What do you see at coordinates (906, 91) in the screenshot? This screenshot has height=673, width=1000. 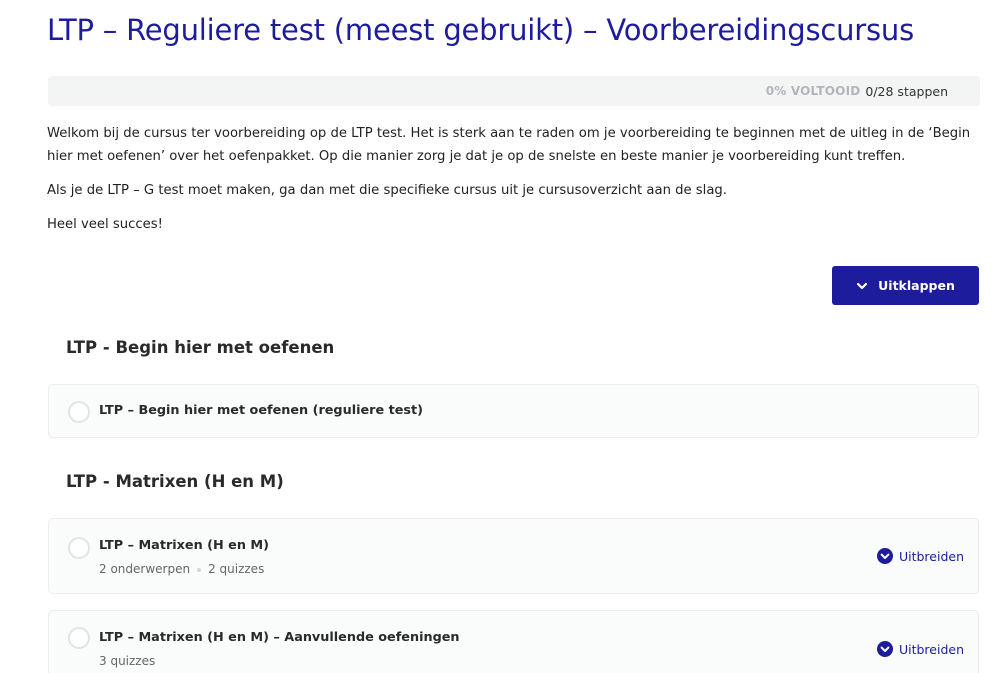 I see `progress-steps: 0/28 stappen` at bounding box center [906, 91].